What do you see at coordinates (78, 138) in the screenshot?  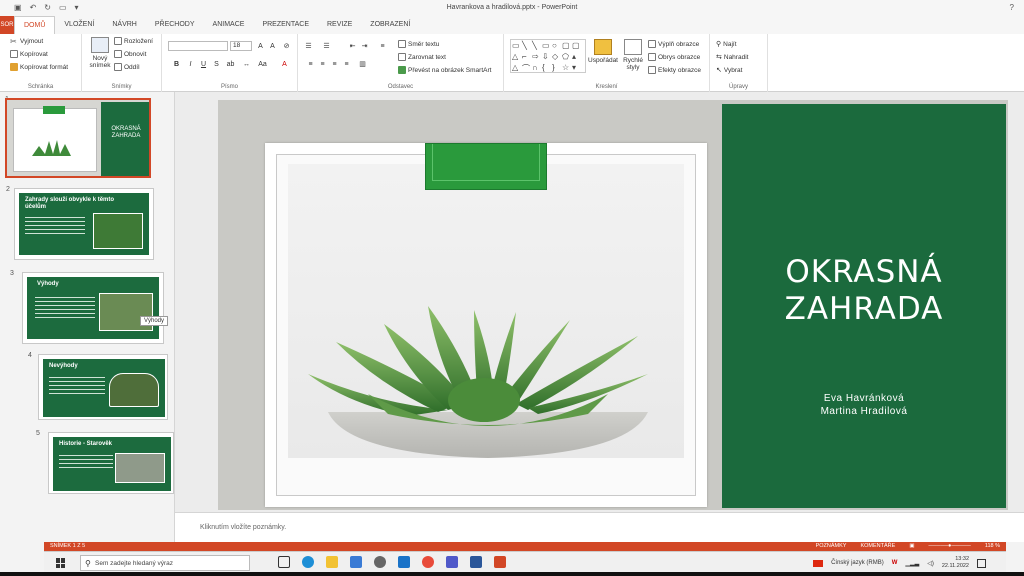 I see `thumbnail-slide-1: OKRASNÁ ZAHRADA` at bounding box center [78, 138].